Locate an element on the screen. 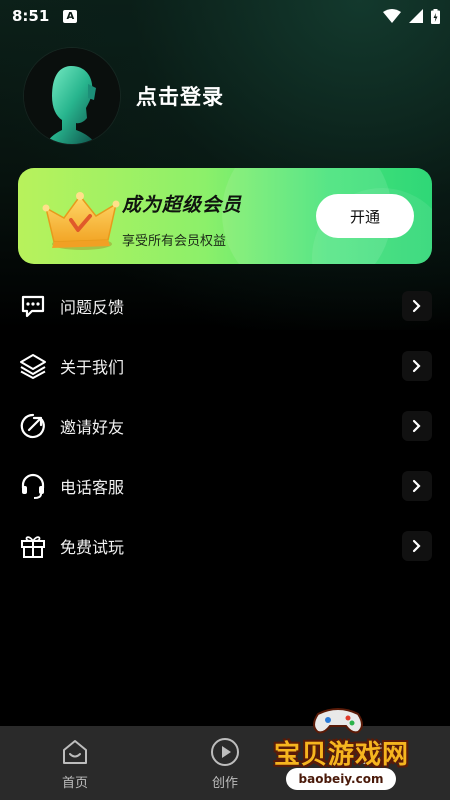 The height and width of the screenshot is (800, 450). nav-tab-home: 首页 is located at coordinates (75, 763).